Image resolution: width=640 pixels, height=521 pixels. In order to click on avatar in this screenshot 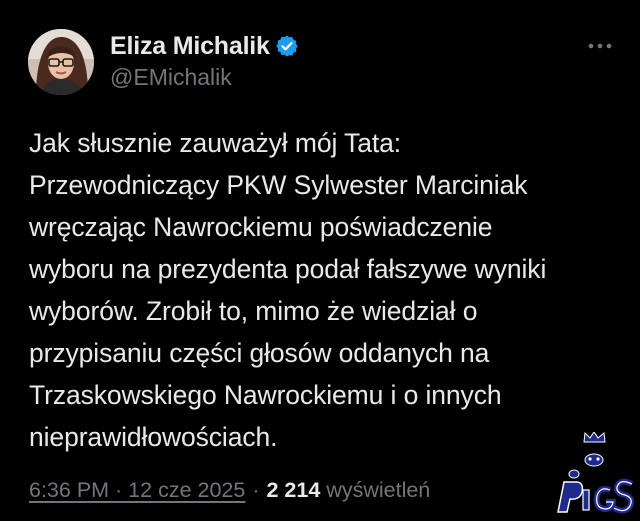, I will do `click(61, 62)`.